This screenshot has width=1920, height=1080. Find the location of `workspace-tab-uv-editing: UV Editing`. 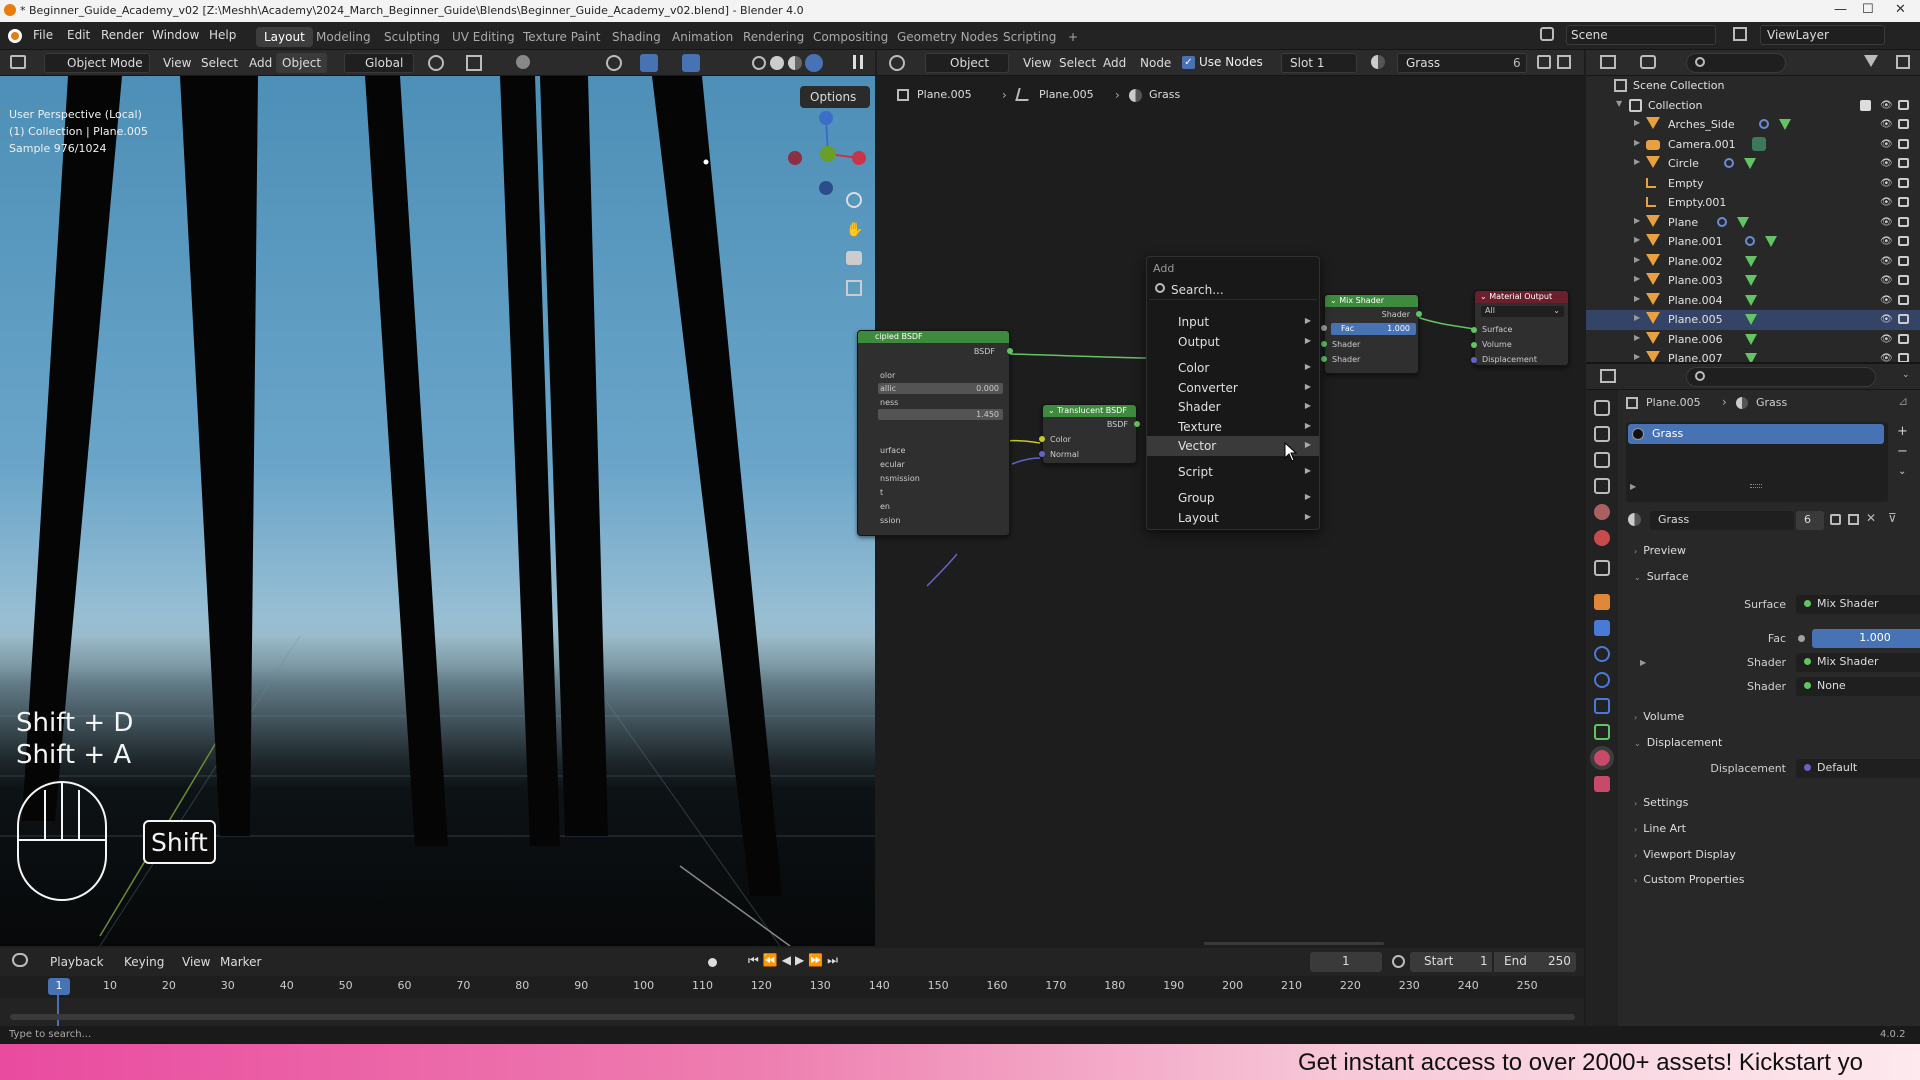

workspace-tab-uv-editing: UV Editing is located at coordinates (483, 37).